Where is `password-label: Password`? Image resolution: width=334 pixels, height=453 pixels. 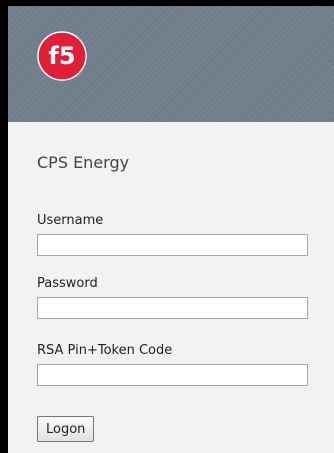
password-label: Password is located at coordinates (67, 283).